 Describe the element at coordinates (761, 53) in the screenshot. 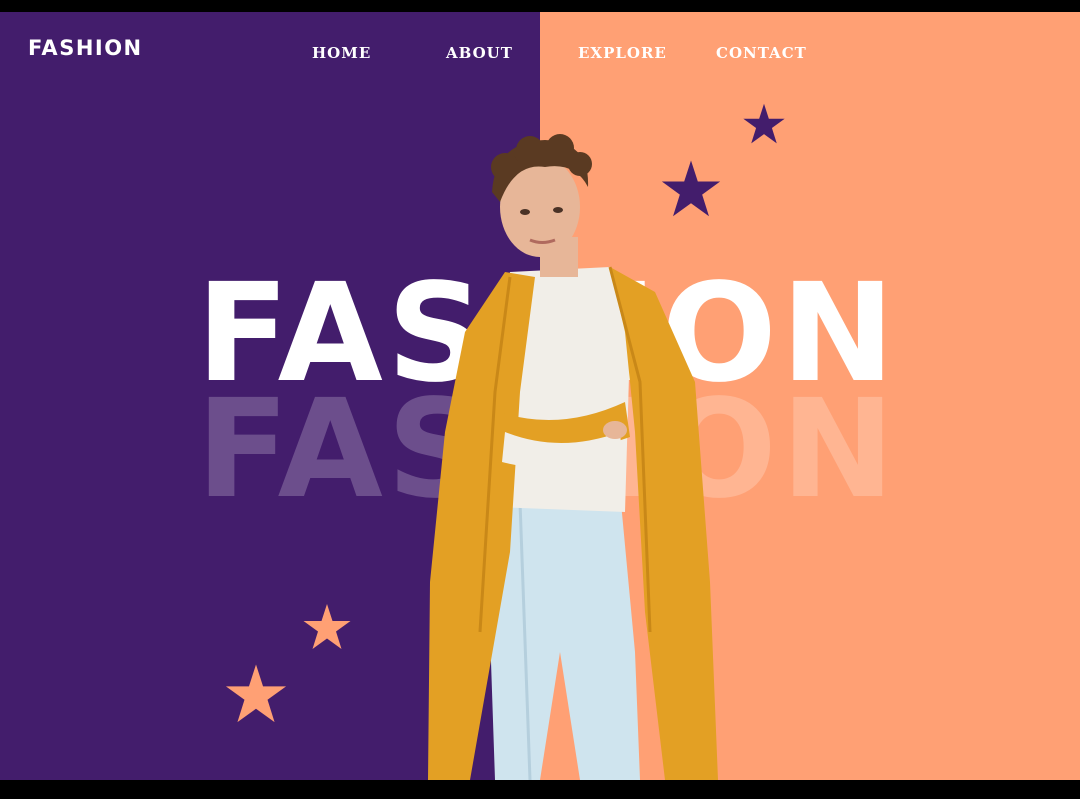

I see `nav-contact: CONTACT` at that location.